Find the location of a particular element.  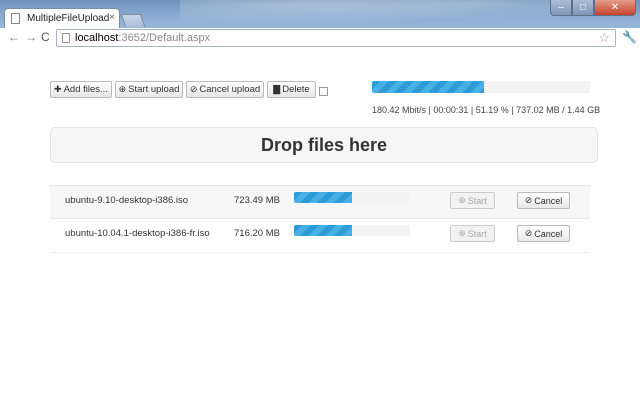

start-upload-button: ⊕ Start upload is located at coordinates (149, 89).